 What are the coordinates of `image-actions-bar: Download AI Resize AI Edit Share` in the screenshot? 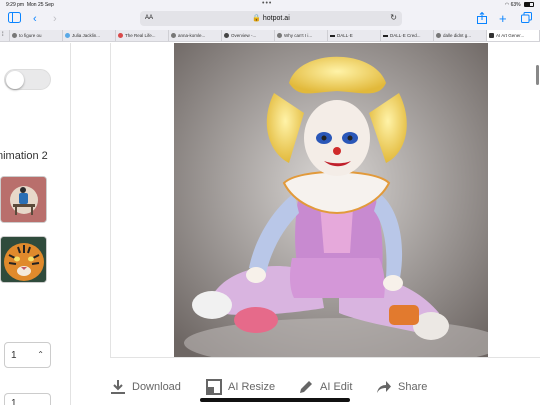 It's located at (325, 387).